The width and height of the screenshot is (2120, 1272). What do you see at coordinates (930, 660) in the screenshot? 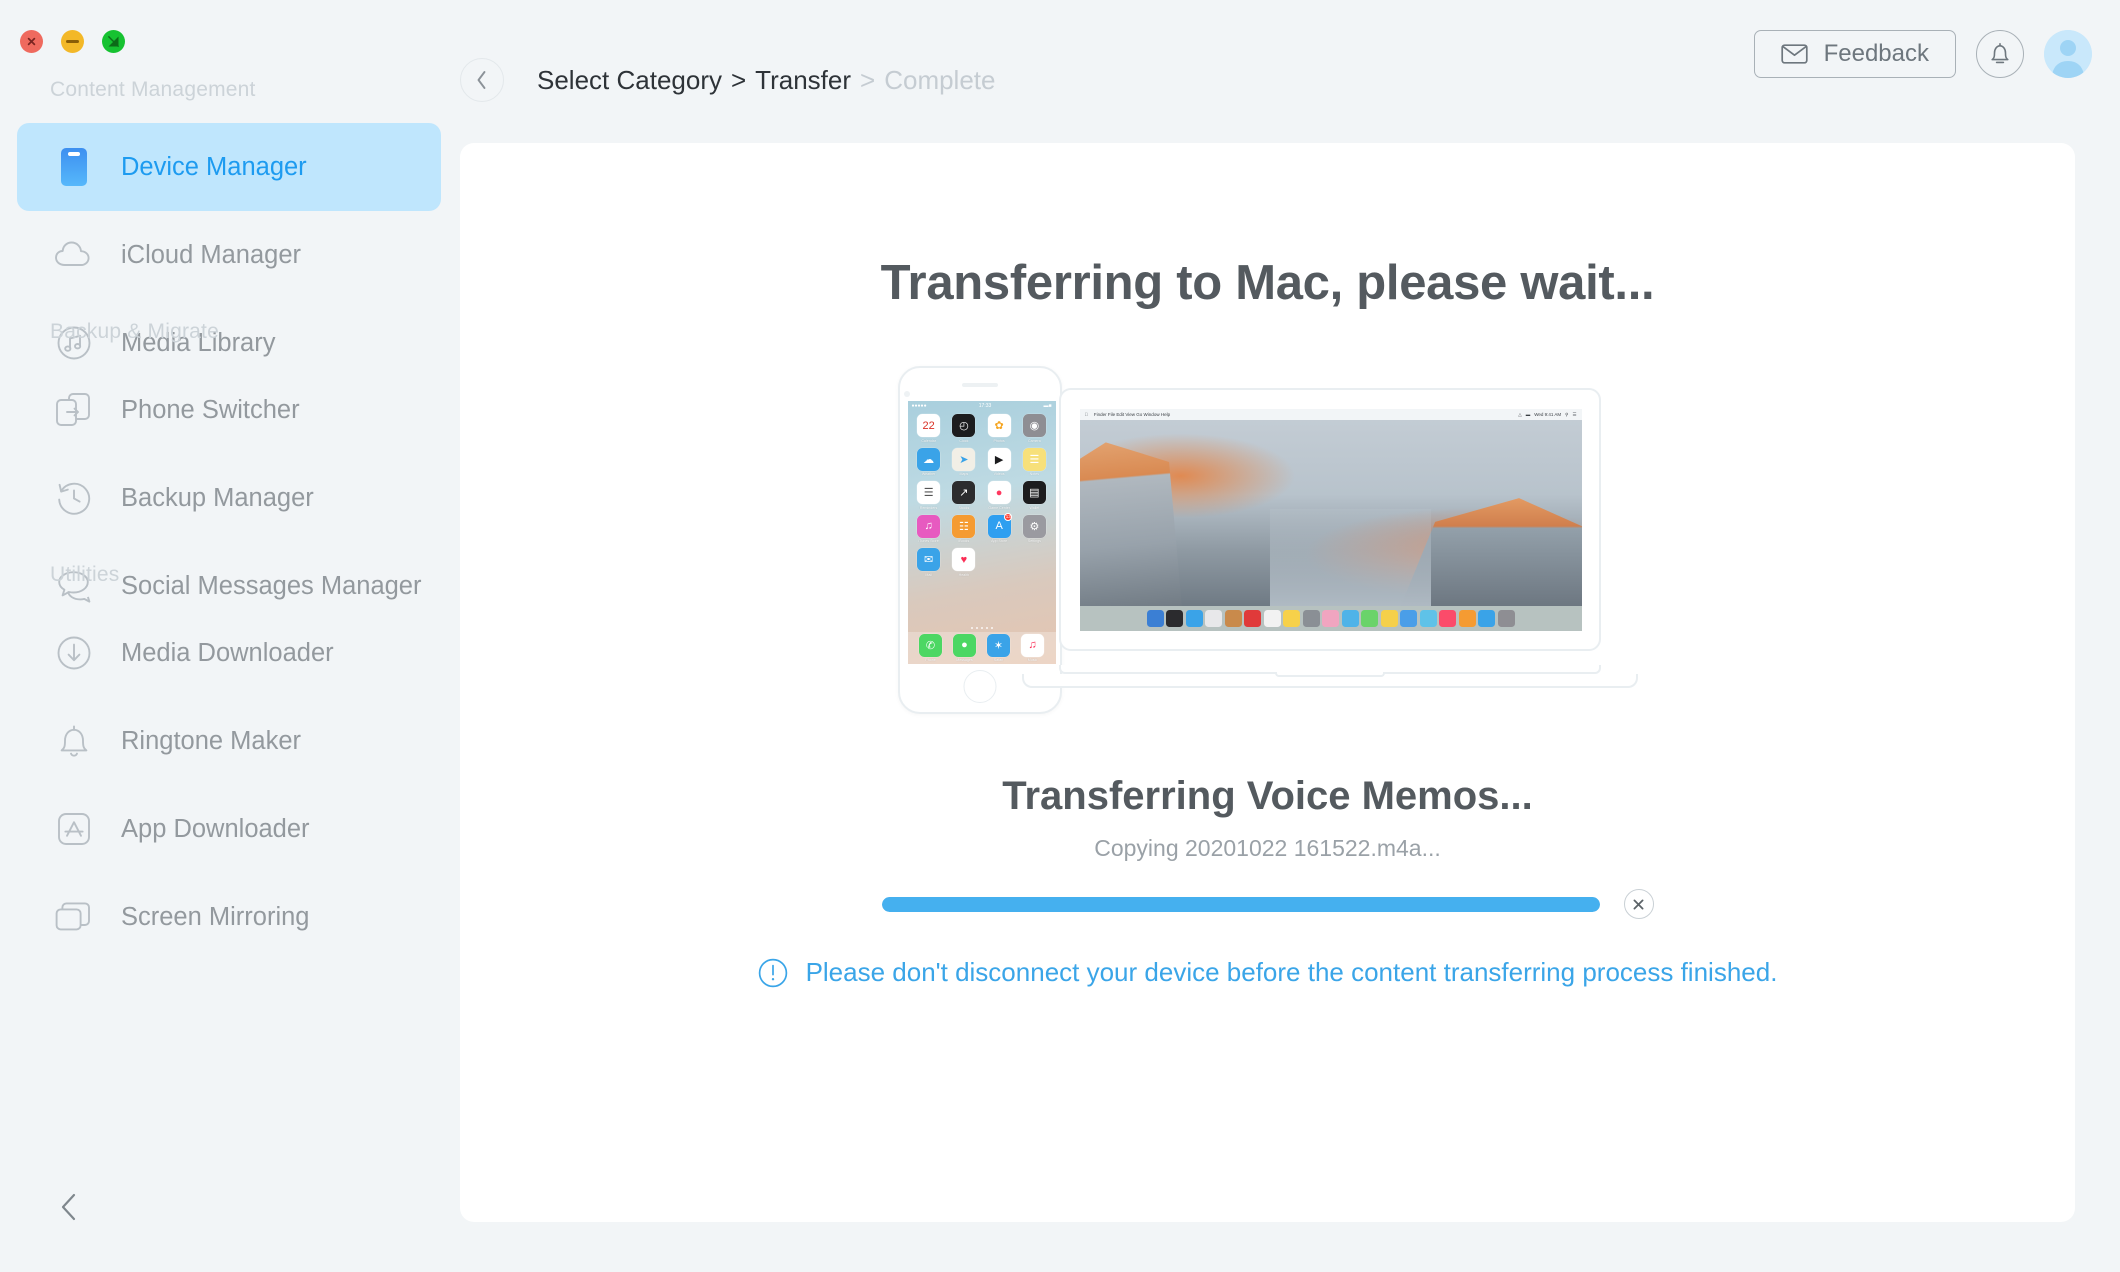
I see `app-label: Phone` at bounding box center [930, 660].